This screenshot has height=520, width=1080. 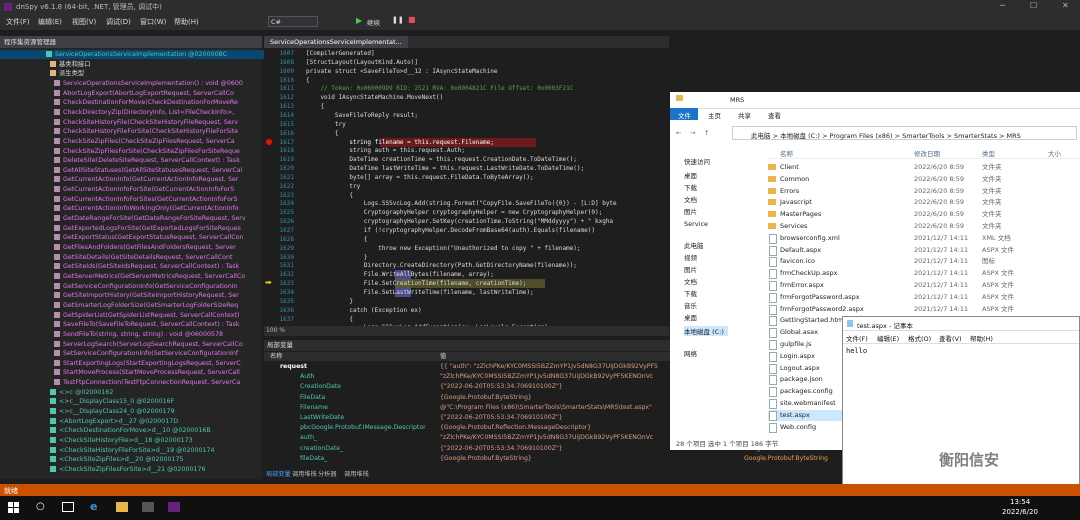 What do you see at coordinates (304, 475) in the screenshot?
I see `bottom-tab: 调用堆栈` at bounding box center [304, 475].